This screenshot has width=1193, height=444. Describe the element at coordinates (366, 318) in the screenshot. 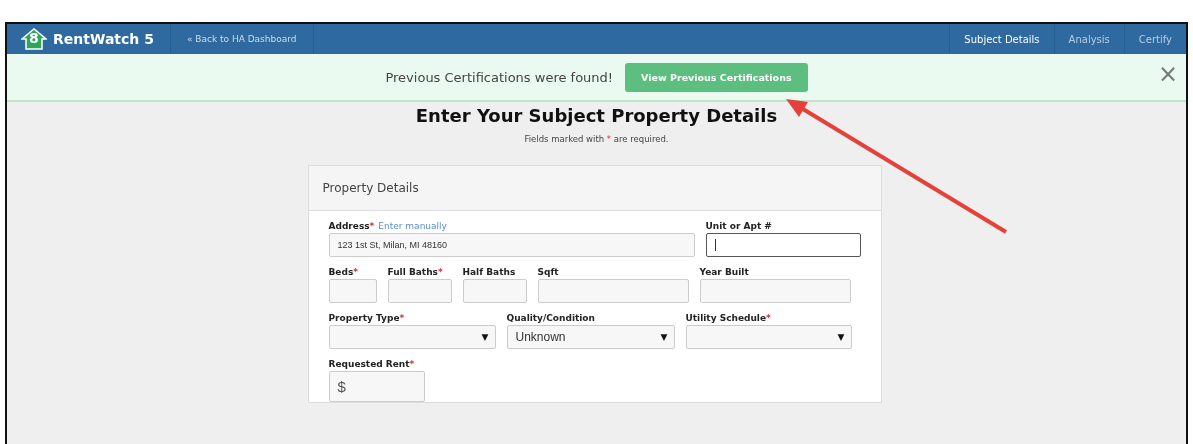

I see `field-label: Property Type*` at that location.